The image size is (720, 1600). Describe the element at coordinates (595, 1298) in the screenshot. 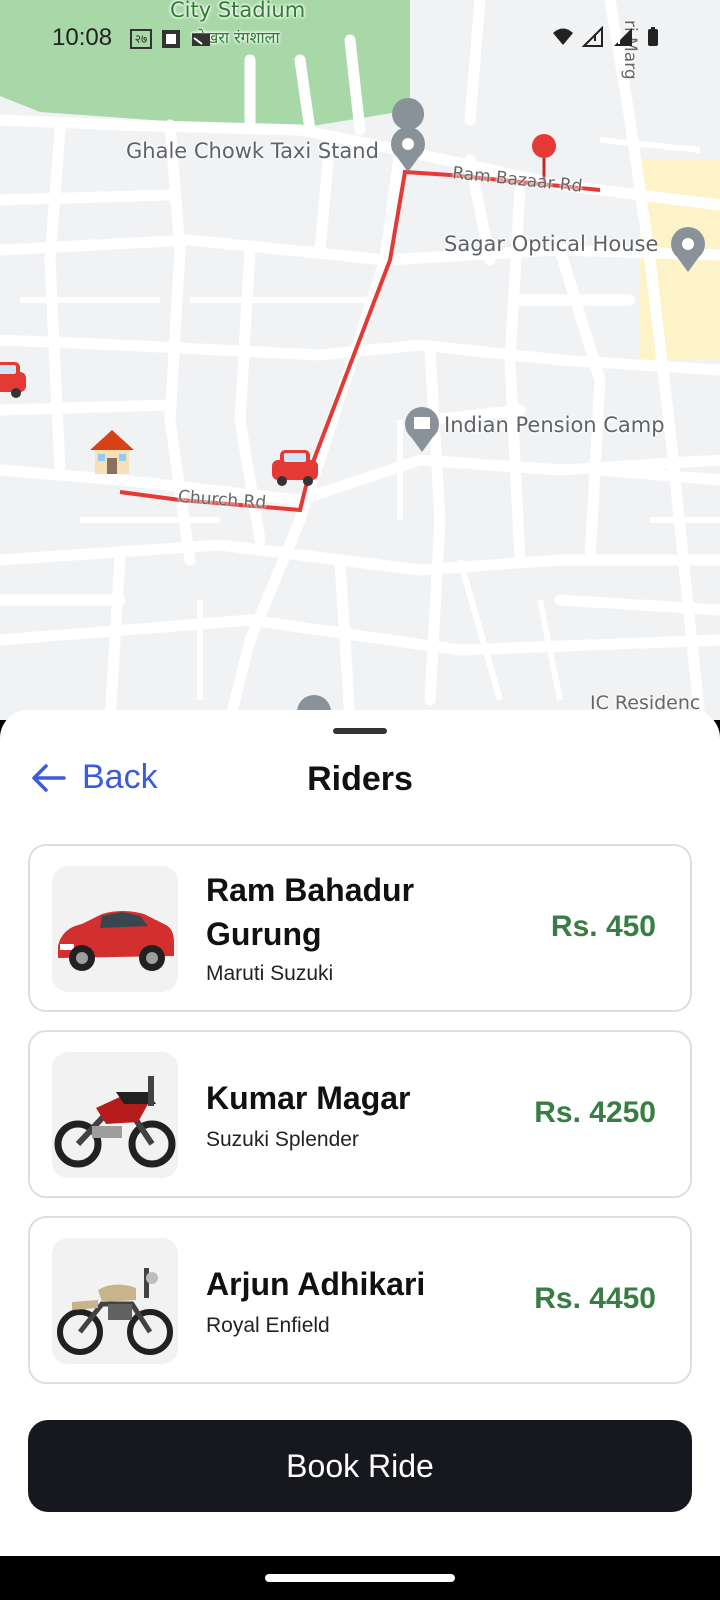

I see `rider-price: Rs. 4450` at that location.